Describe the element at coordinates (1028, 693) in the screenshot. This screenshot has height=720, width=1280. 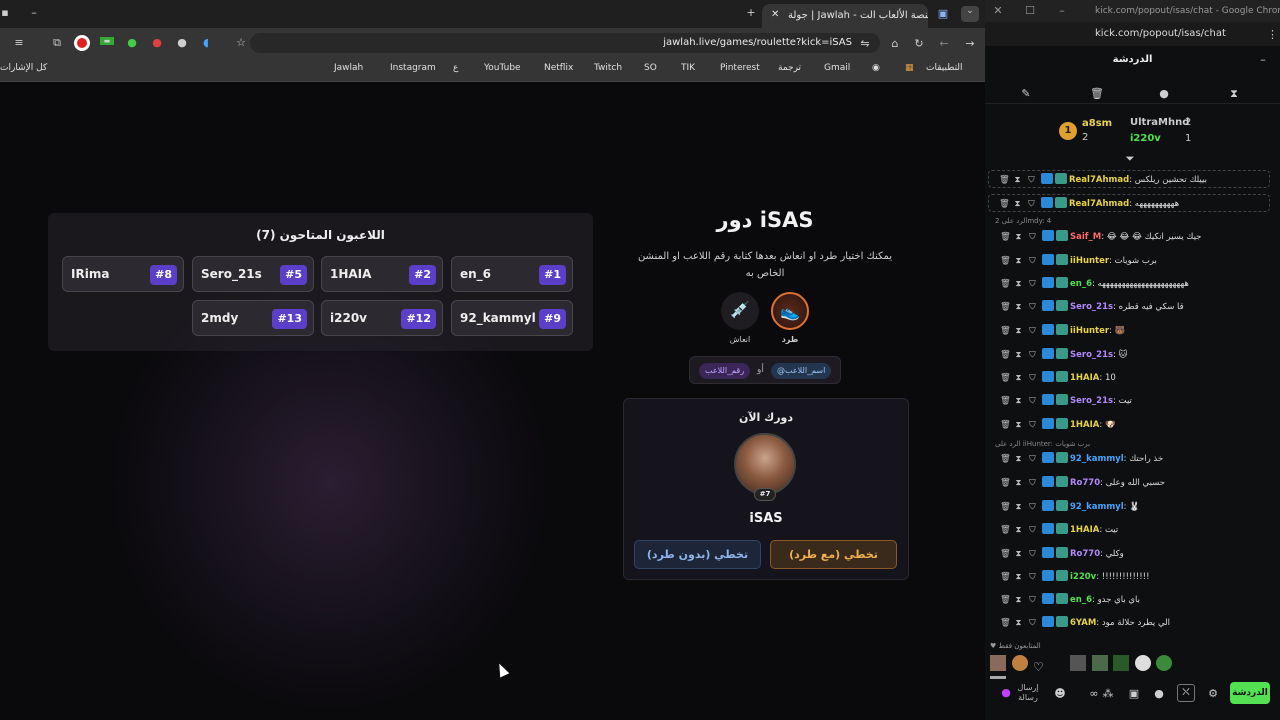
I see `chat-input: إرسال رسالة` at that location.